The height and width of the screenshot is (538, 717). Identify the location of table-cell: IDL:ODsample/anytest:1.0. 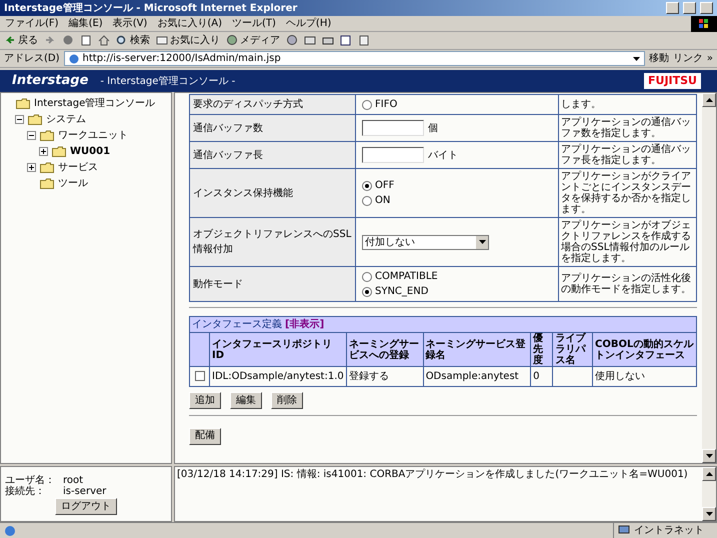
(278, 376).